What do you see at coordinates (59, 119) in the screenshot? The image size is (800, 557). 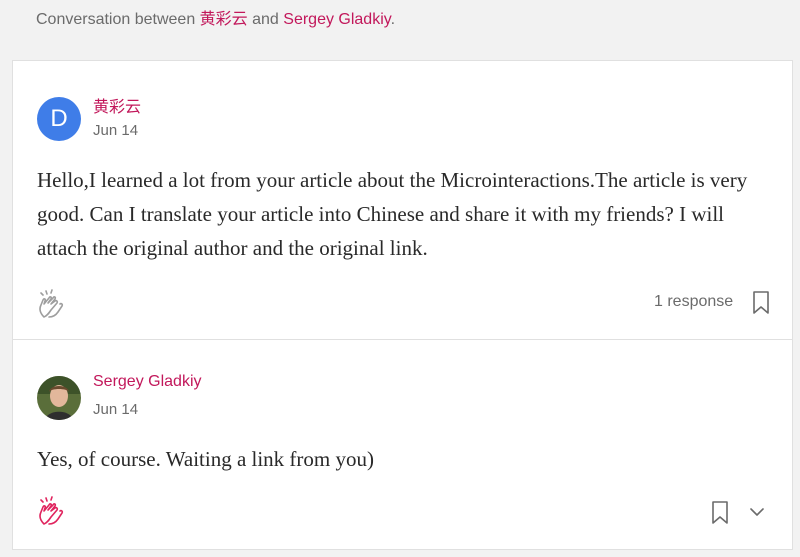 I see `avatar: D` at bounding box center [59, 119].